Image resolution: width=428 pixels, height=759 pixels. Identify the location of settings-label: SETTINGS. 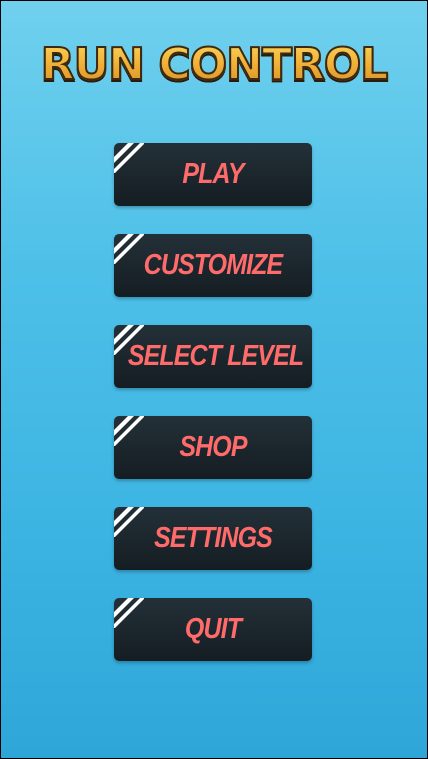
(213, 538).